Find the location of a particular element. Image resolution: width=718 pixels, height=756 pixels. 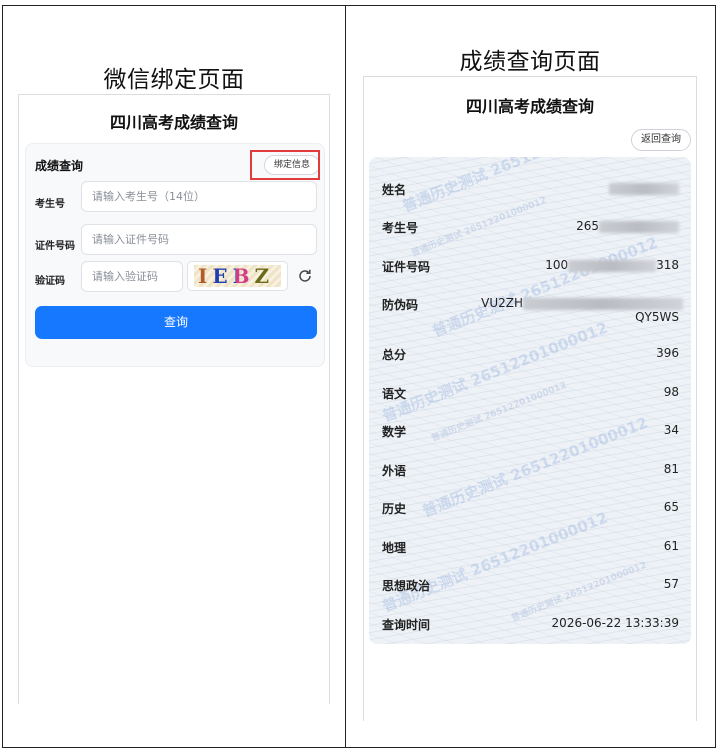

exam-no-input: 请输入考生号（14位） is located at coordinates (199, 196).